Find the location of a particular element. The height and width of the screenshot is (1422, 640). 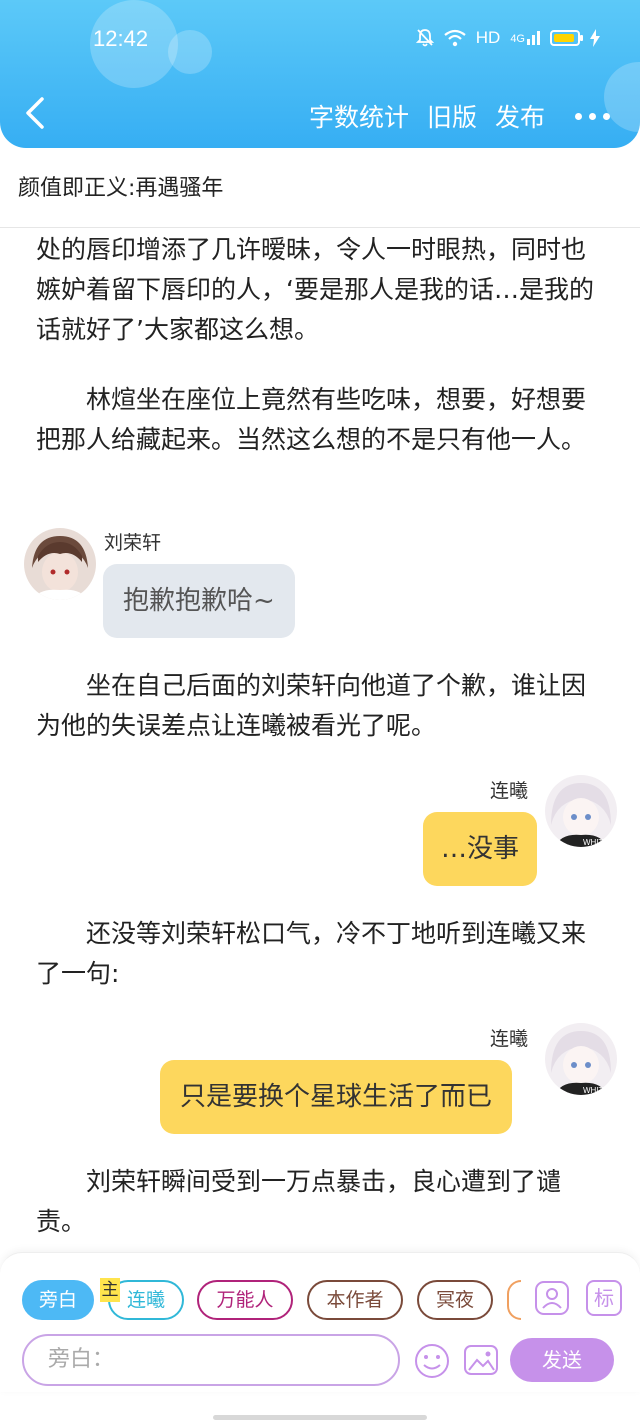

message-input: 旁白： is located at coordinates (211, 1360).